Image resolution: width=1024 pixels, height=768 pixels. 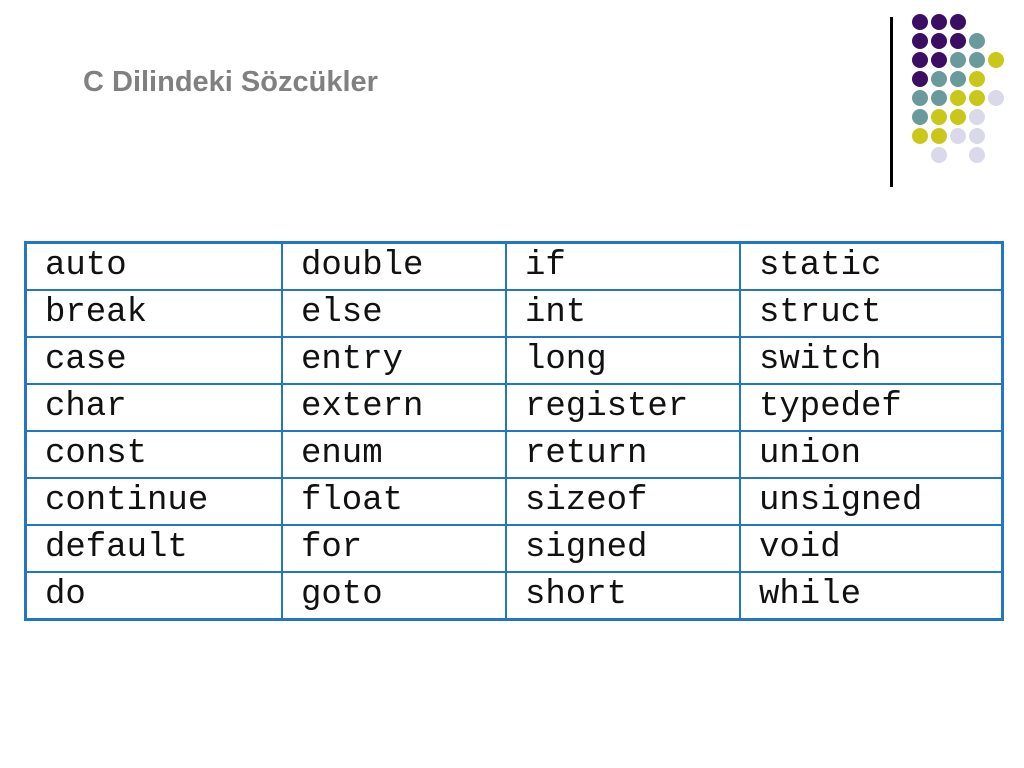 What do you see at coordinates (623, 407) in the screenshot?
I see `keyword-cell: register` at bounding box center [623, 407].